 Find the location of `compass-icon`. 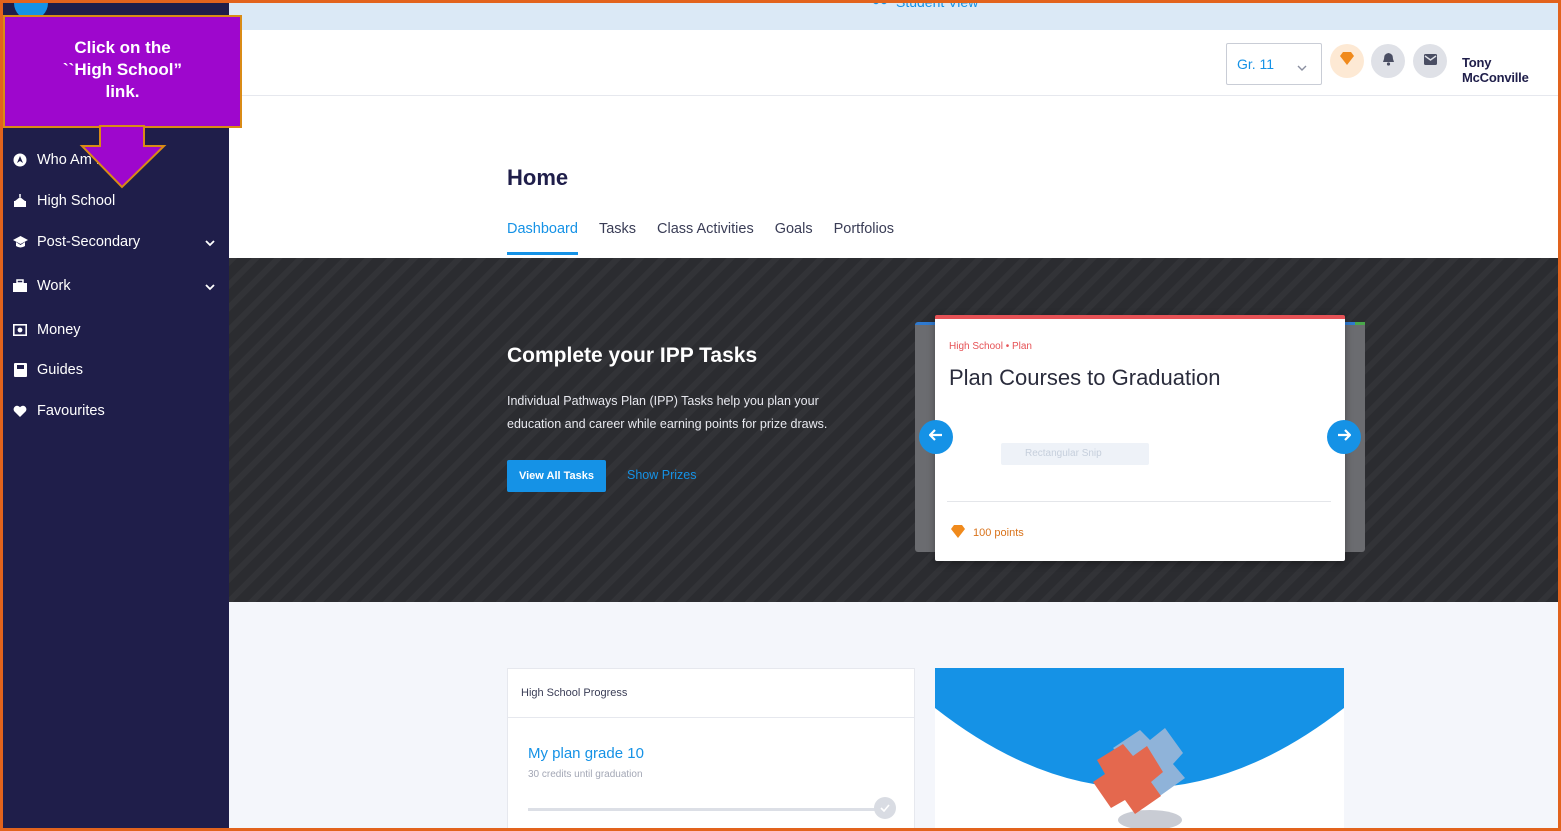

compass-icon is located at coordinates (20, 160).